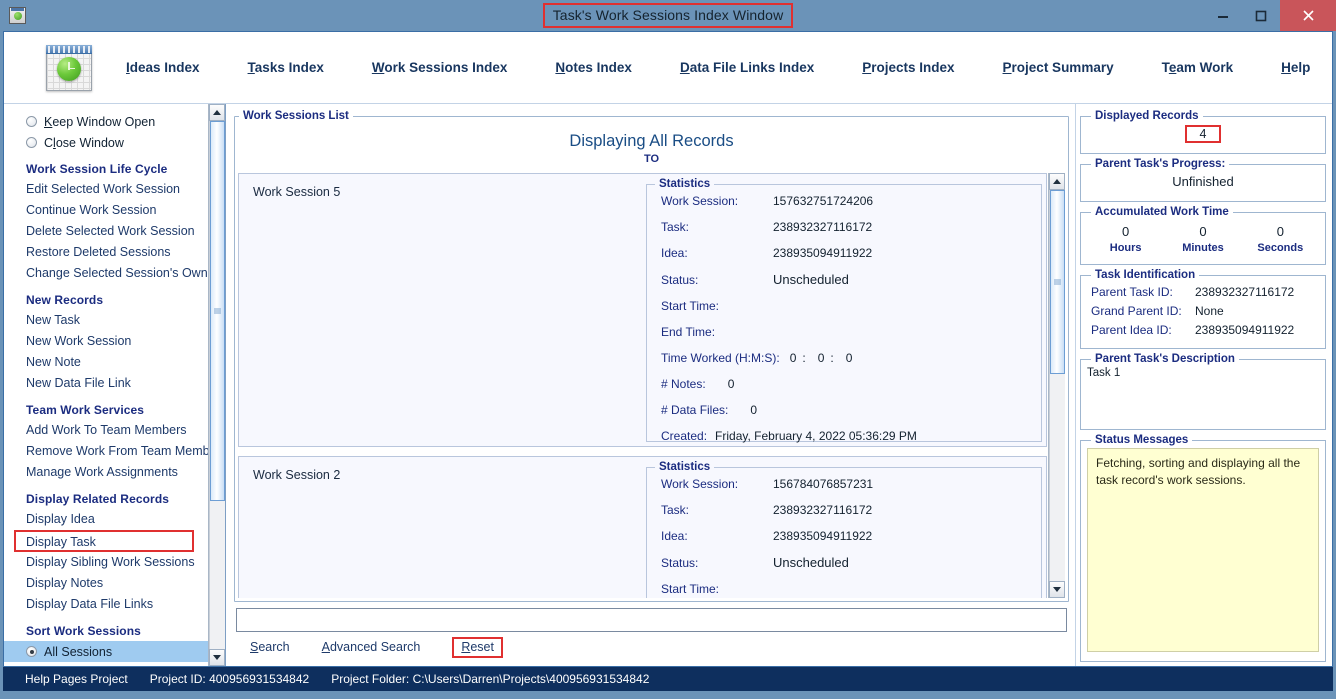 The image size is (1336, 699). Describe the element at coordinates (688, 332) in the screenshot. I see `stat-end-time-label: End Time:` at that location.